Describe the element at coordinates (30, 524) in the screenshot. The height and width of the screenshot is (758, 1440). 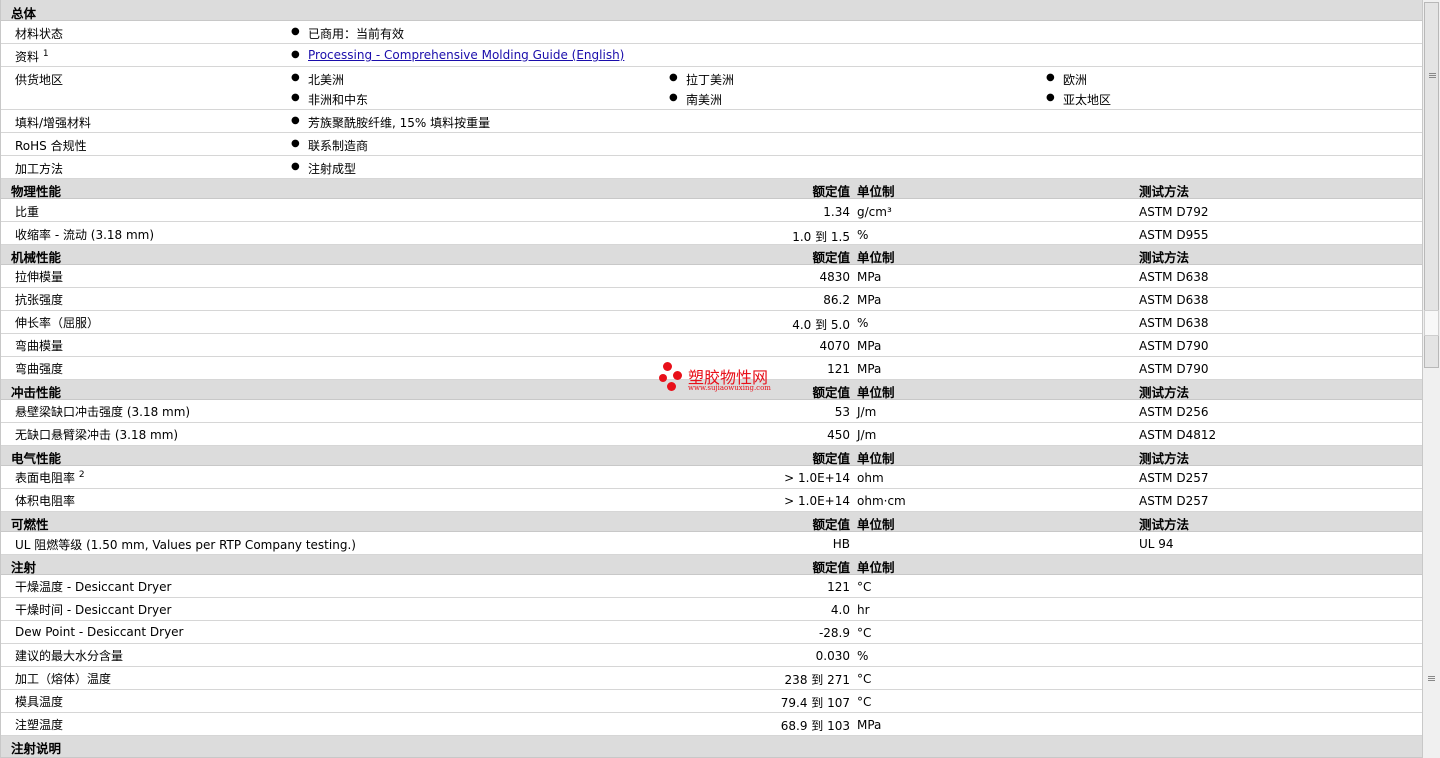
I see `section-title: 可燃性` at that location.